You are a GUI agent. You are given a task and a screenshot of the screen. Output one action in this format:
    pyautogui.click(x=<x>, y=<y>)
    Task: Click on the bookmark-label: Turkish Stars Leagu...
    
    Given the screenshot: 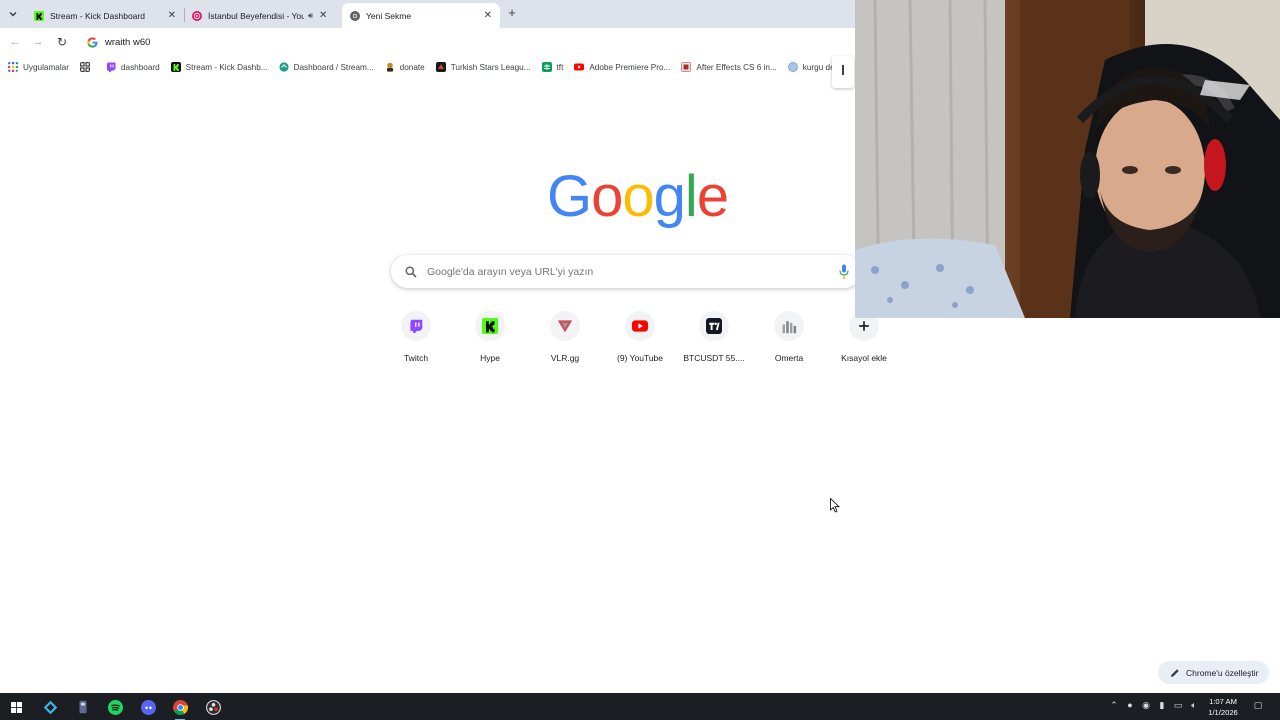 What is the action you would take?
    pyautogui.click(x=490, y=67)
    